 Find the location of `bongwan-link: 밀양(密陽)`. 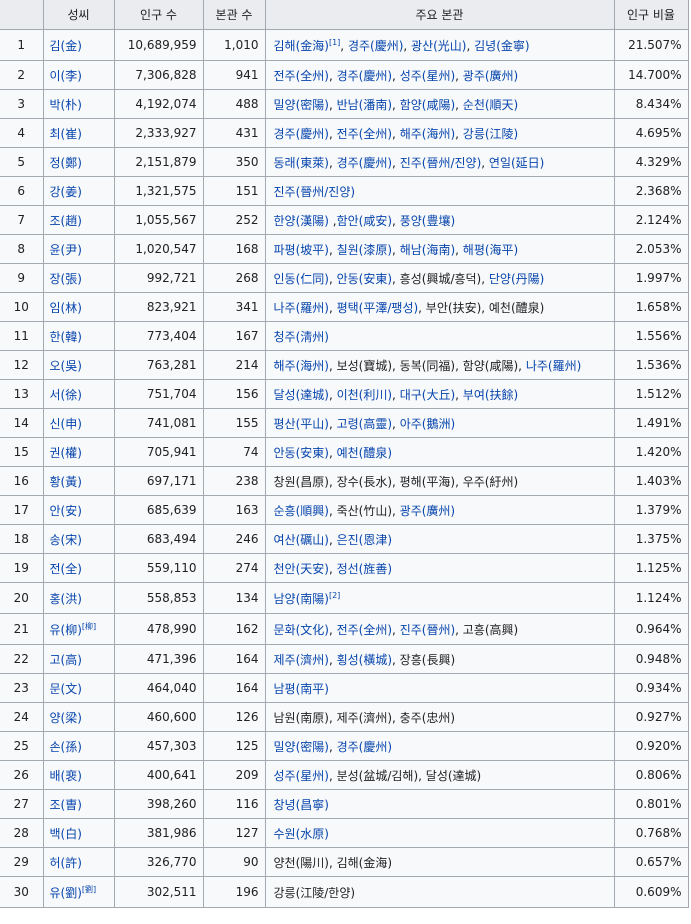

bongwan-link: 밀양(密陽) is located at coordinates (301, 105).